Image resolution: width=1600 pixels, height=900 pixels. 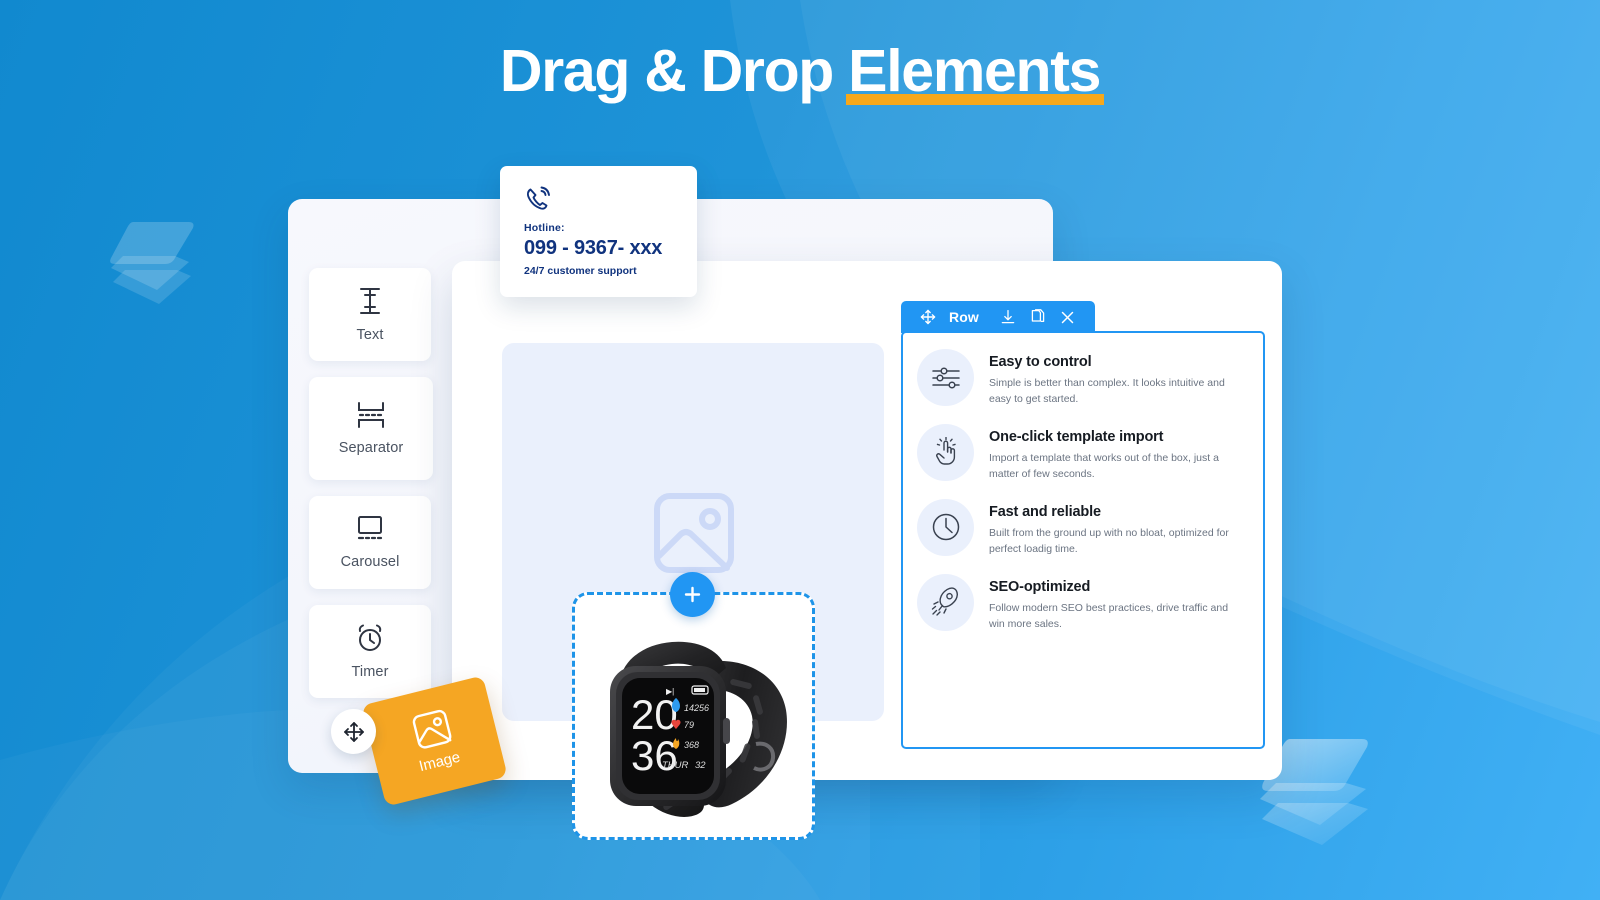 What do you see at coordinates (439, 762) in the screenshot?
I see `drag-tile-label: Image` at bounding box center [439, 762].